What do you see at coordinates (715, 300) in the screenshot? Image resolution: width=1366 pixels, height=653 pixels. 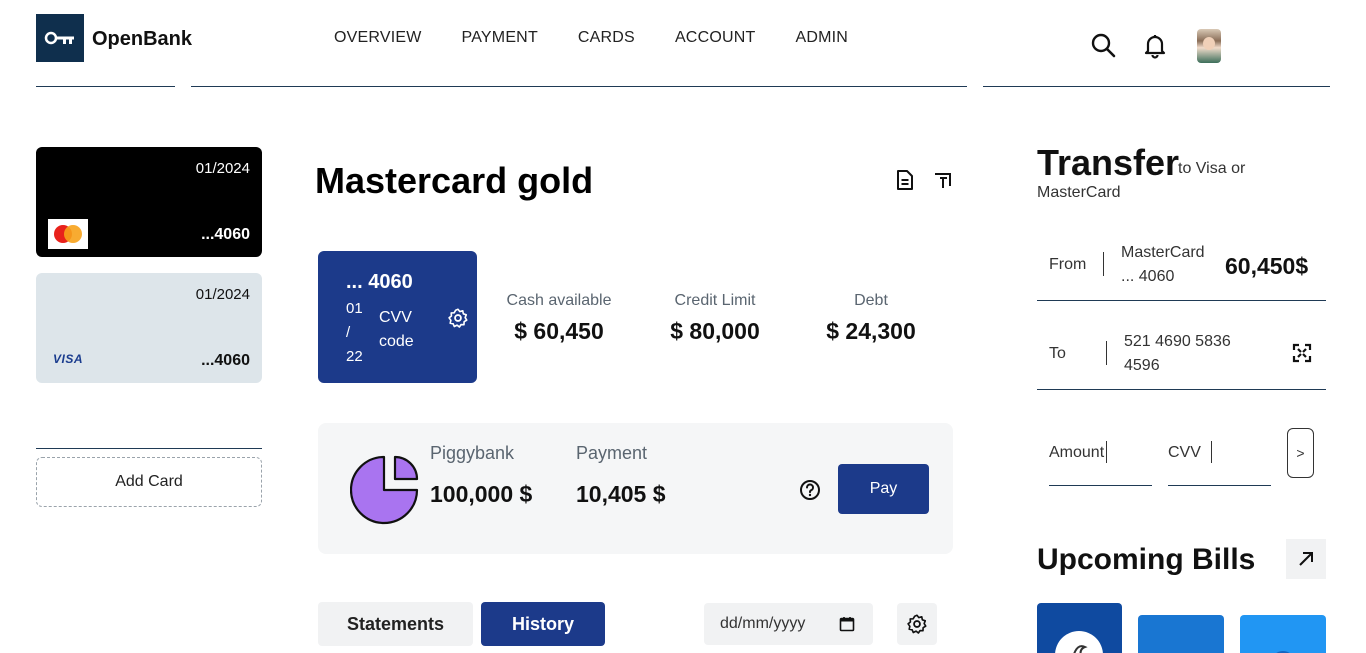 I see `stat-label: Credit Limit` at bounding box center [715, 300].